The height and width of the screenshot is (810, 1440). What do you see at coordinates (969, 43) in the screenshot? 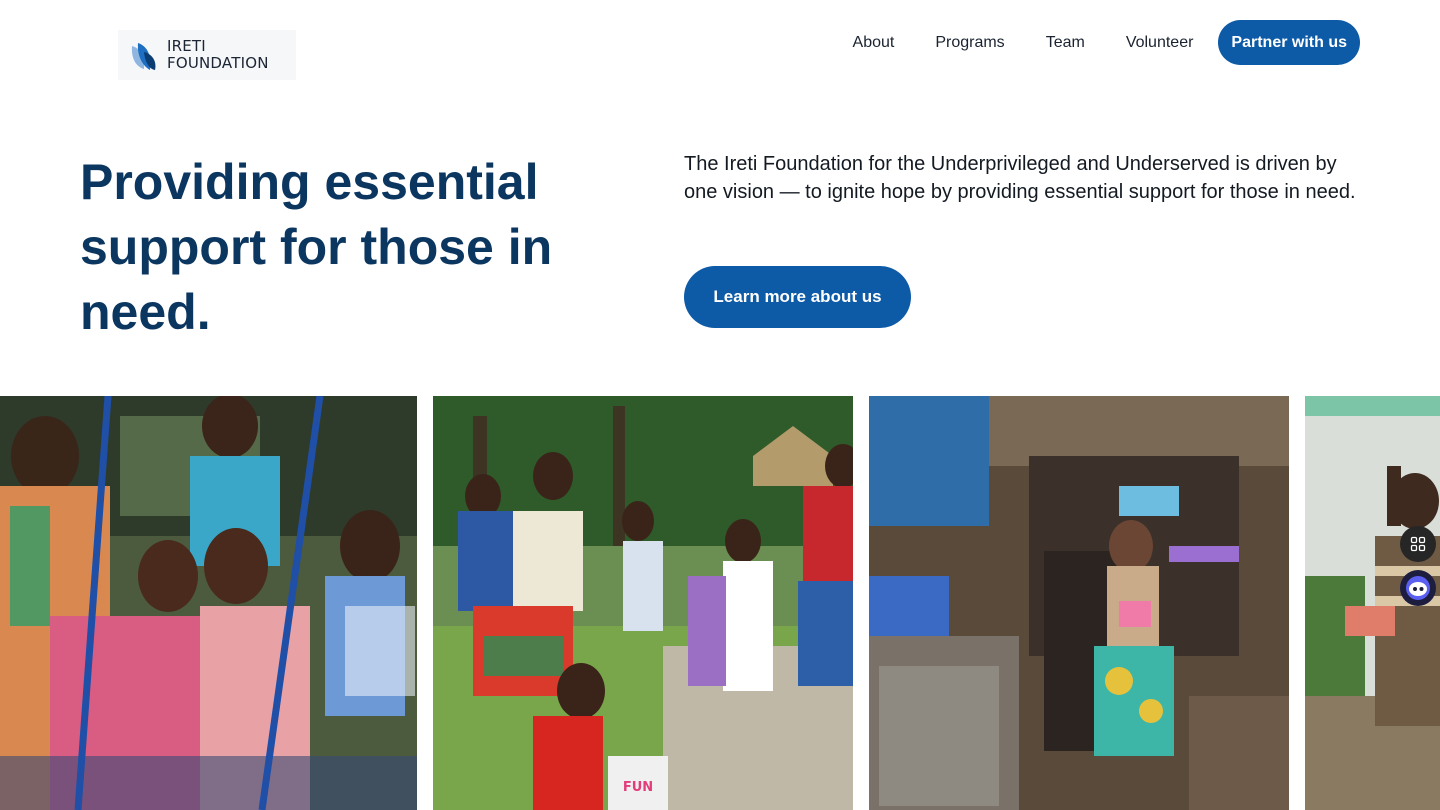
I see `nav-programs: Programs` at bounding box center [969, 43].